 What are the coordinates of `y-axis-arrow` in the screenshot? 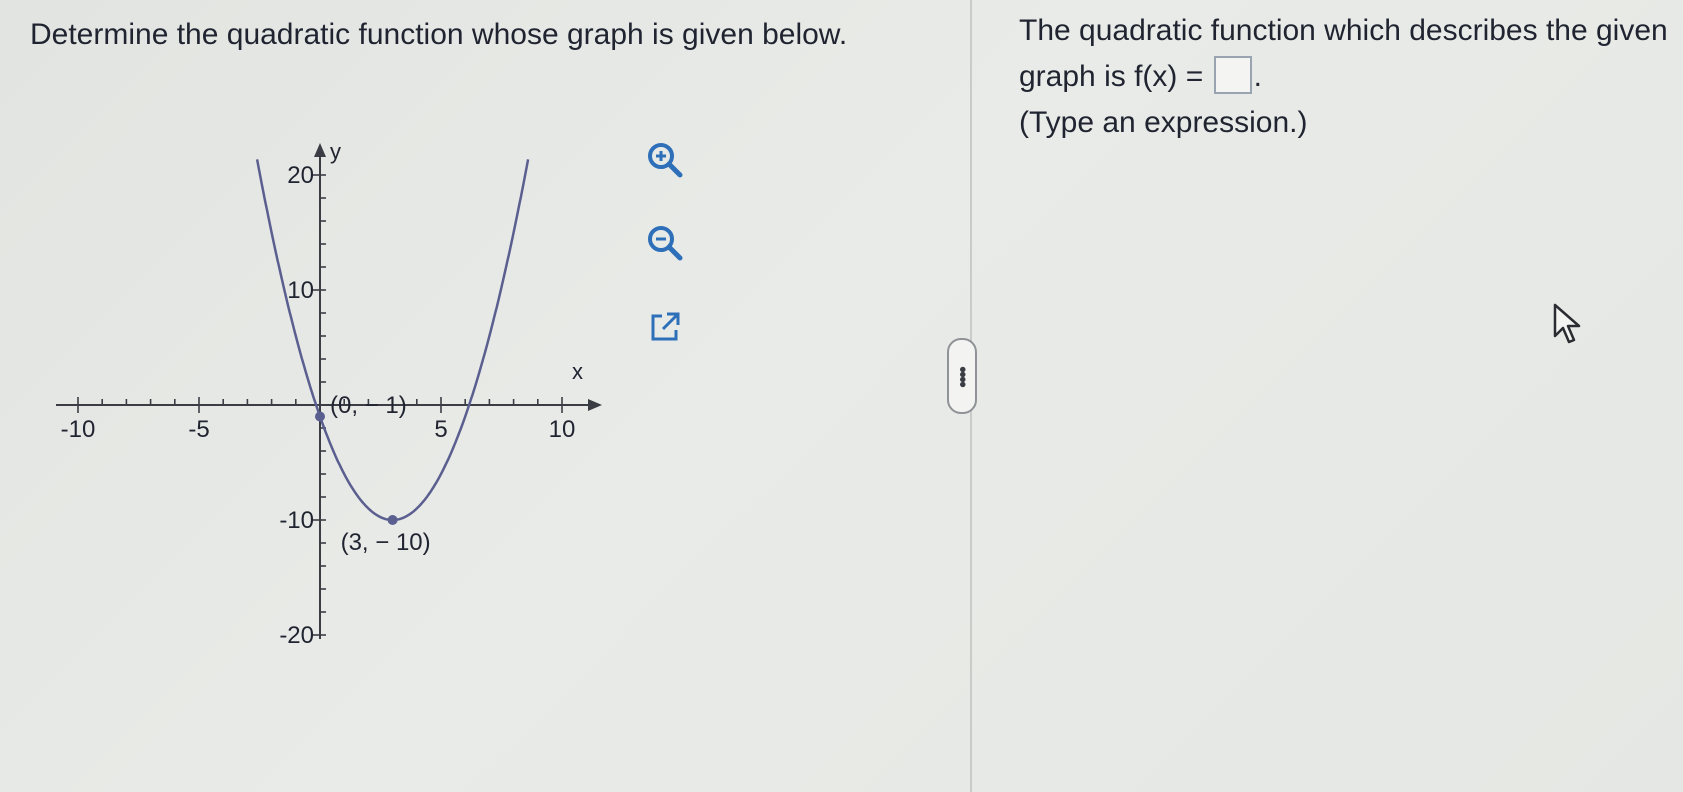 It's located at (320, 150).